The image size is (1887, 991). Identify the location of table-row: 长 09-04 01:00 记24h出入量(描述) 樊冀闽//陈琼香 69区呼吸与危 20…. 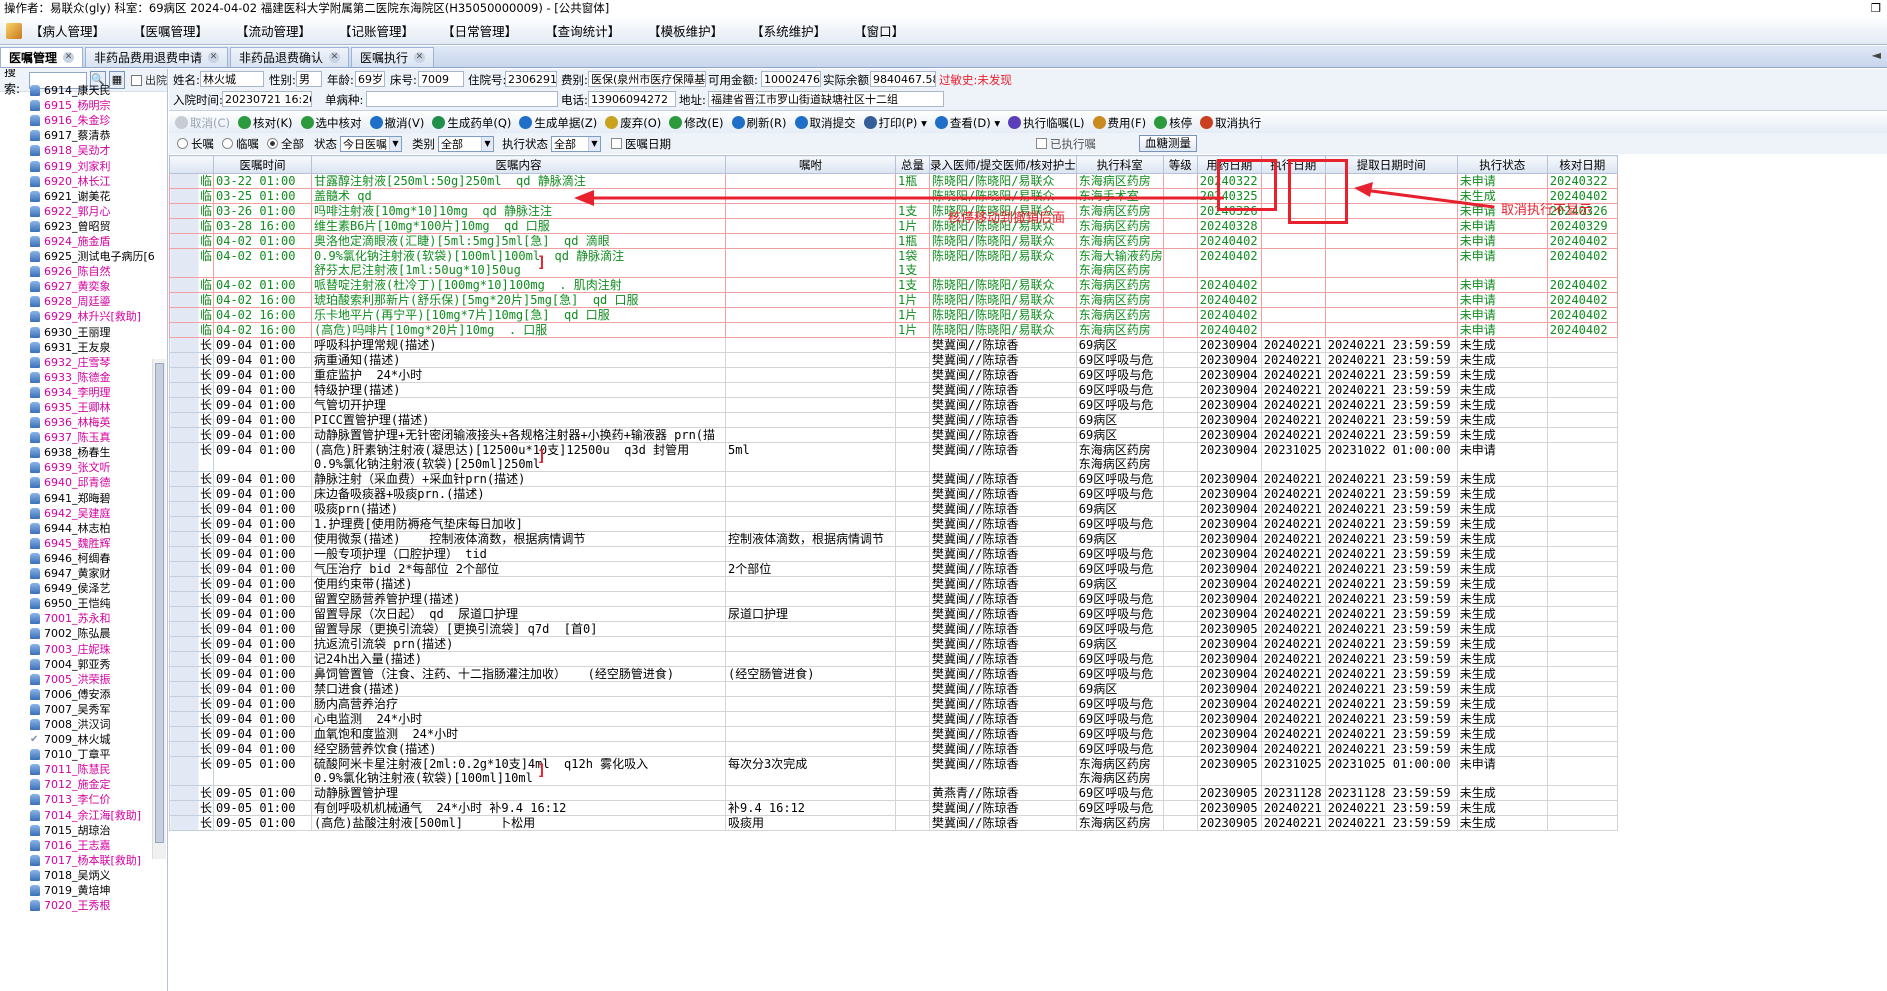
(893, 659).